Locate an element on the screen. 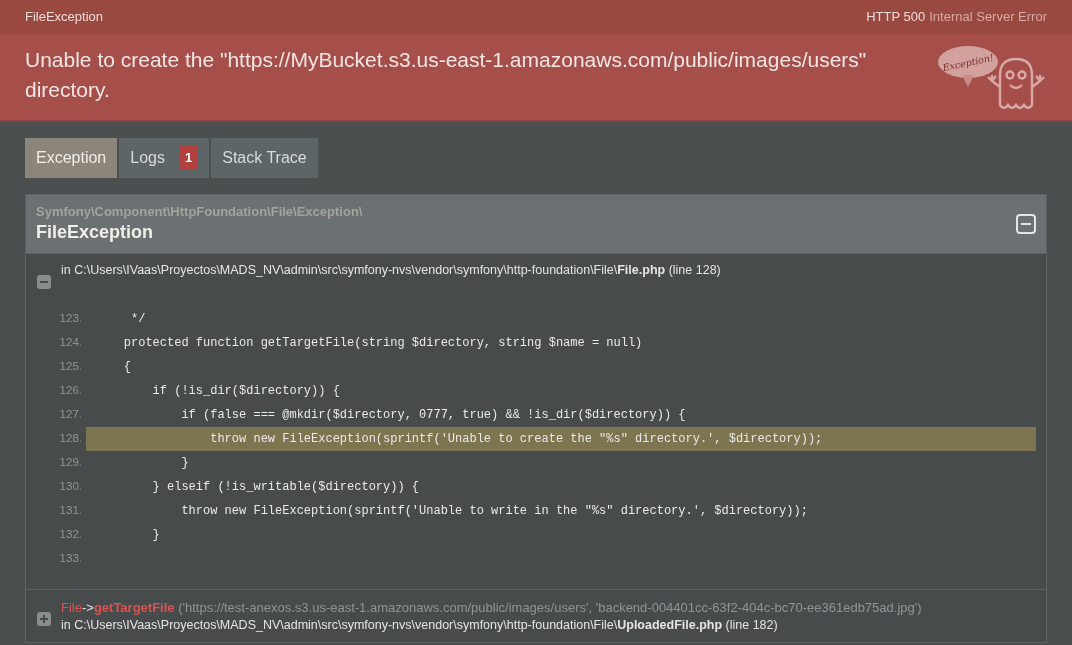 Image resolution: width=1072 pixels, height=645 pixels. code-line: throw new FileException(sprintf('Unable to write in the "%s" directory.', $directory)); is located at coordinates (494, 511).